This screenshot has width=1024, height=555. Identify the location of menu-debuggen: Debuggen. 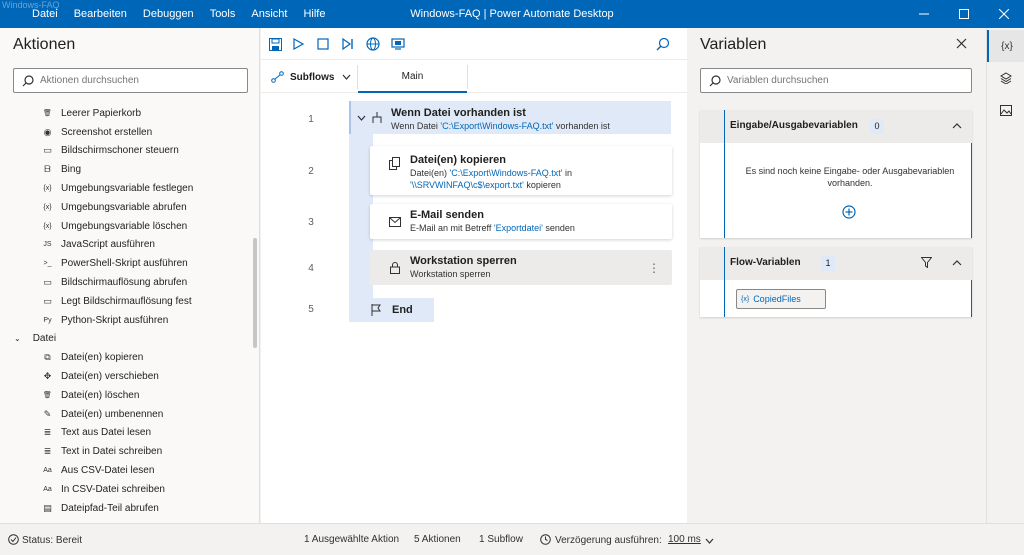
(168, 14).